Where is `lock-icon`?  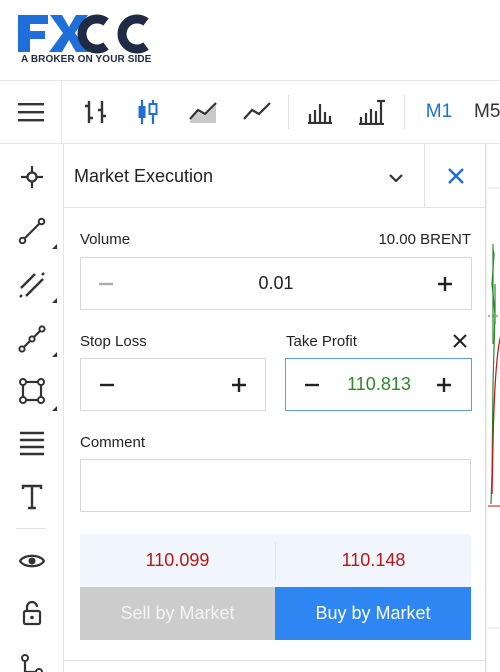
lock-icon is located at coordinates (32, 613).